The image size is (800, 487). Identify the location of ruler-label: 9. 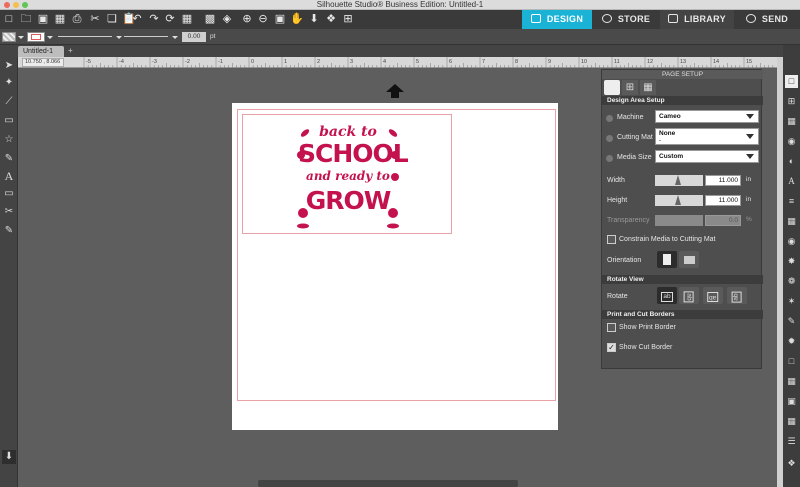
(549, 62).